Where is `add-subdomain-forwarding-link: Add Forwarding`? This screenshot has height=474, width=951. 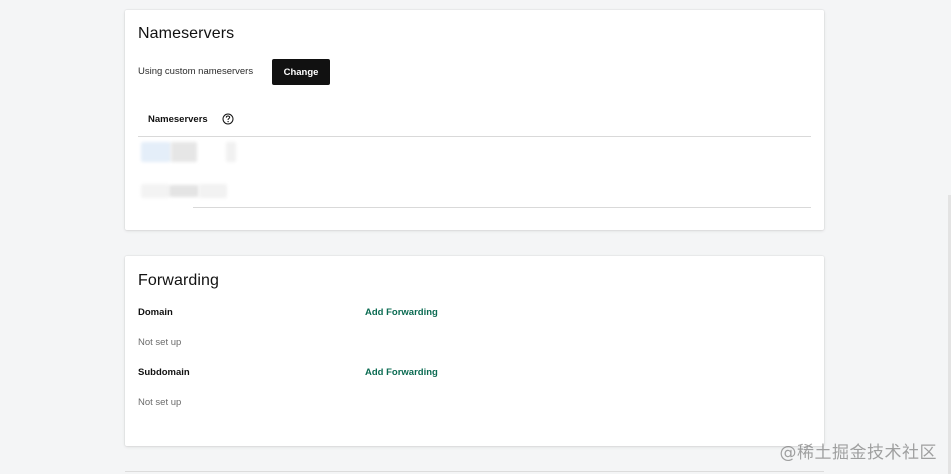
add-subdomain-forwarding-link: Add Forwarding is located at coordinates (401, 372).